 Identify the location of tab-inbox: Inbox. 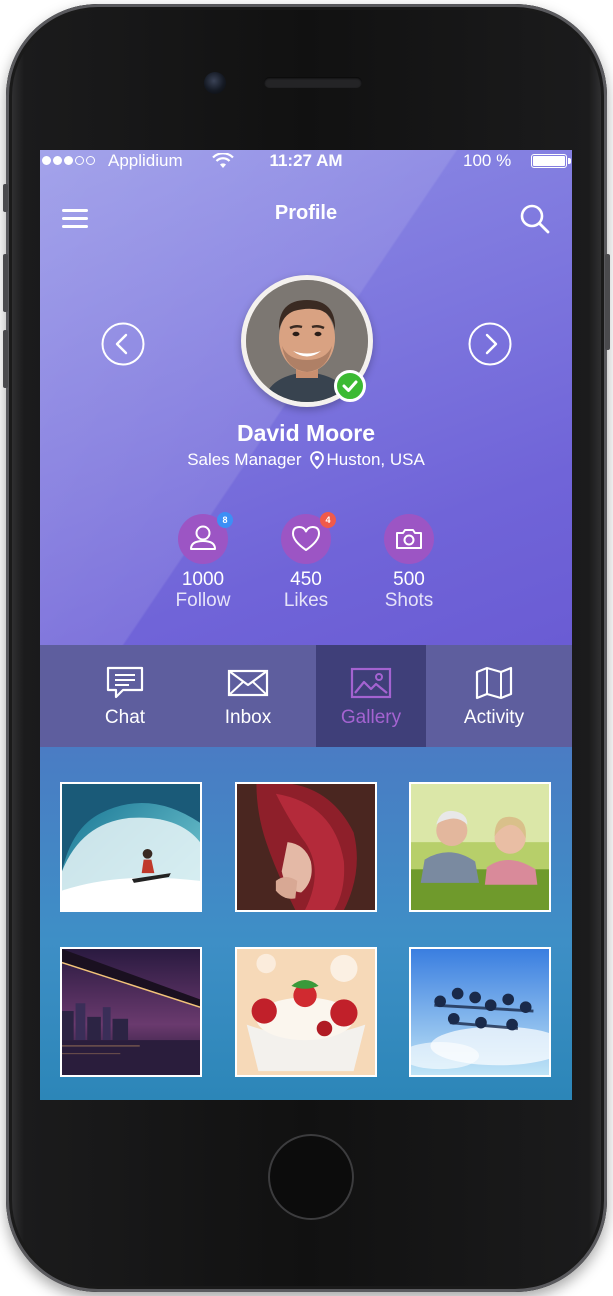
(248, 696).